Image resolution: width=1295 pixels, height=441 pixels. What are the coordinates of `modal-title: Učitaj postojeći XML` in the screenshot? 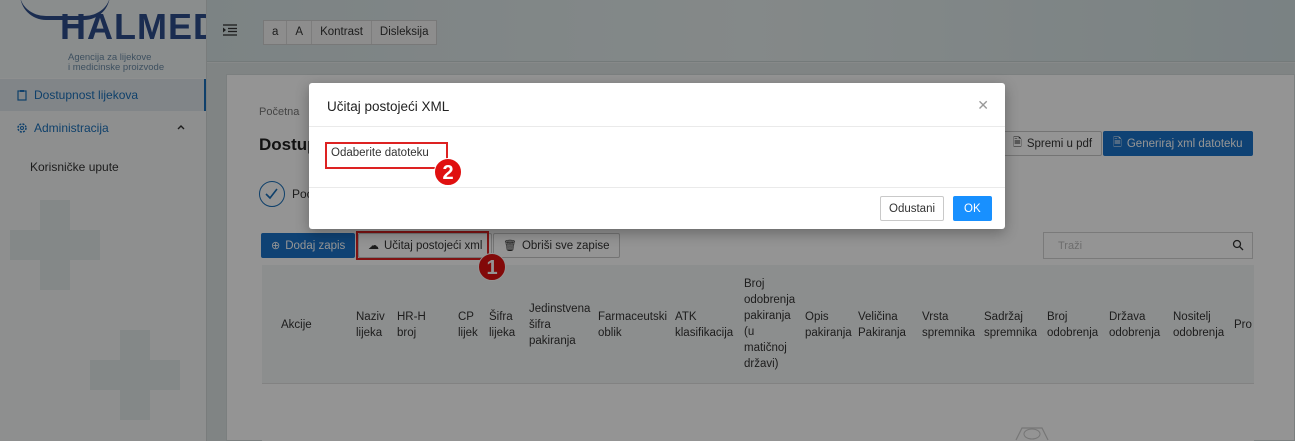 It's located at (388, 106).